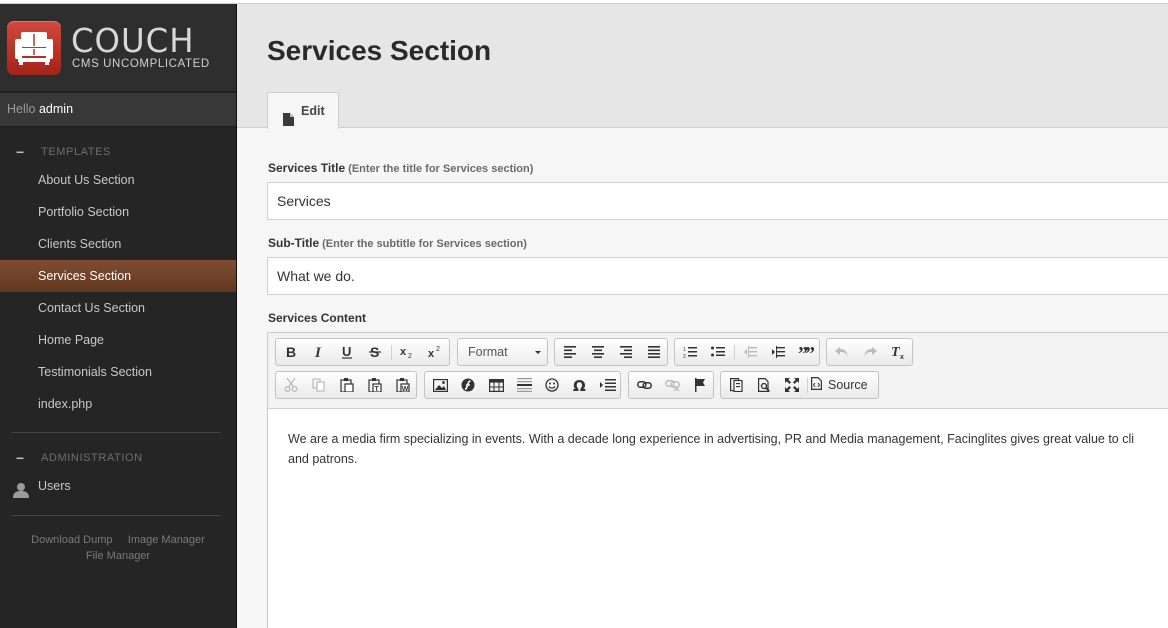 The width and height of the screenshot is (1168, 628). What do you see at coordinates (700, 385) in the screenshot?
I see `anchor-flag-icon` at bounding box center [700, 385].